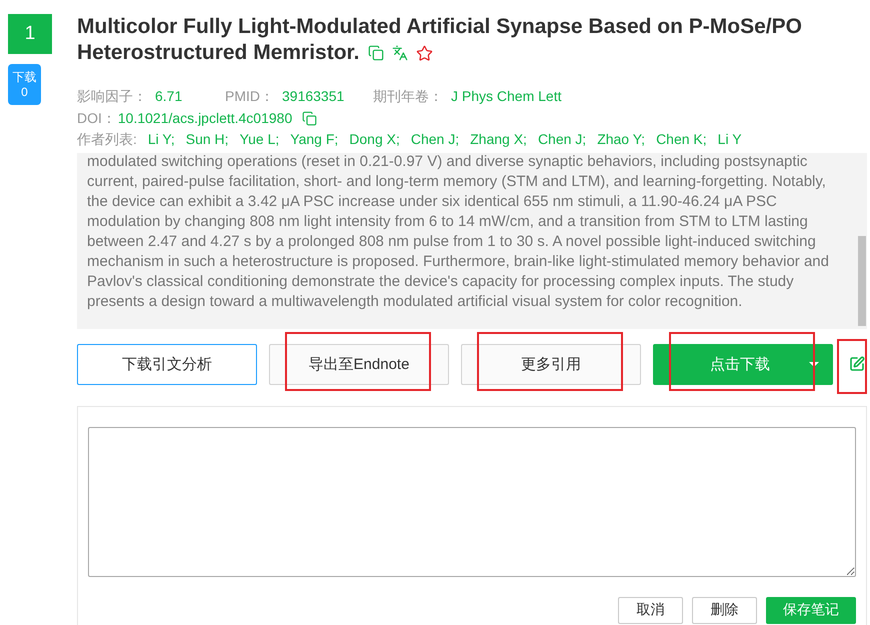 This screenshot has height=625, width=870. Describe the element at coordinates (498, 139) in the screenshot. I see `author-link: Zhang X;` at that location.